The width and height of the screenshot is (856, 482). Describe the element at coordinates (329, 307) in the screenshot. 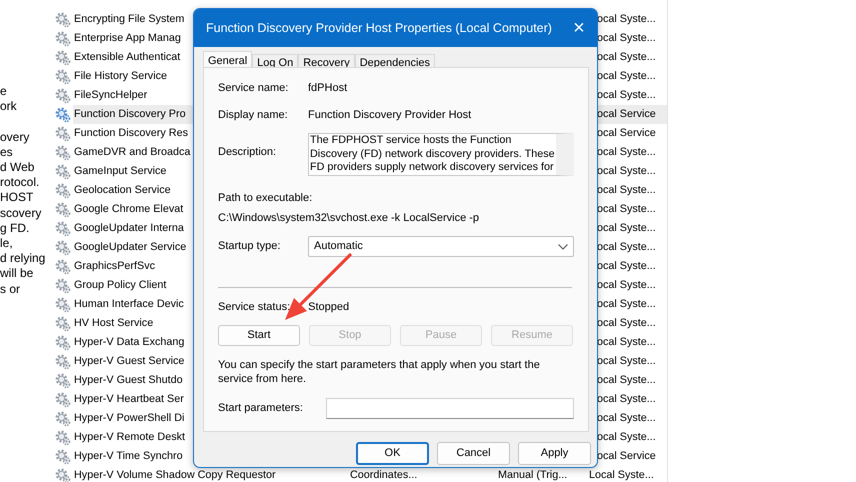

I see `status-value: Stopped` at that location.